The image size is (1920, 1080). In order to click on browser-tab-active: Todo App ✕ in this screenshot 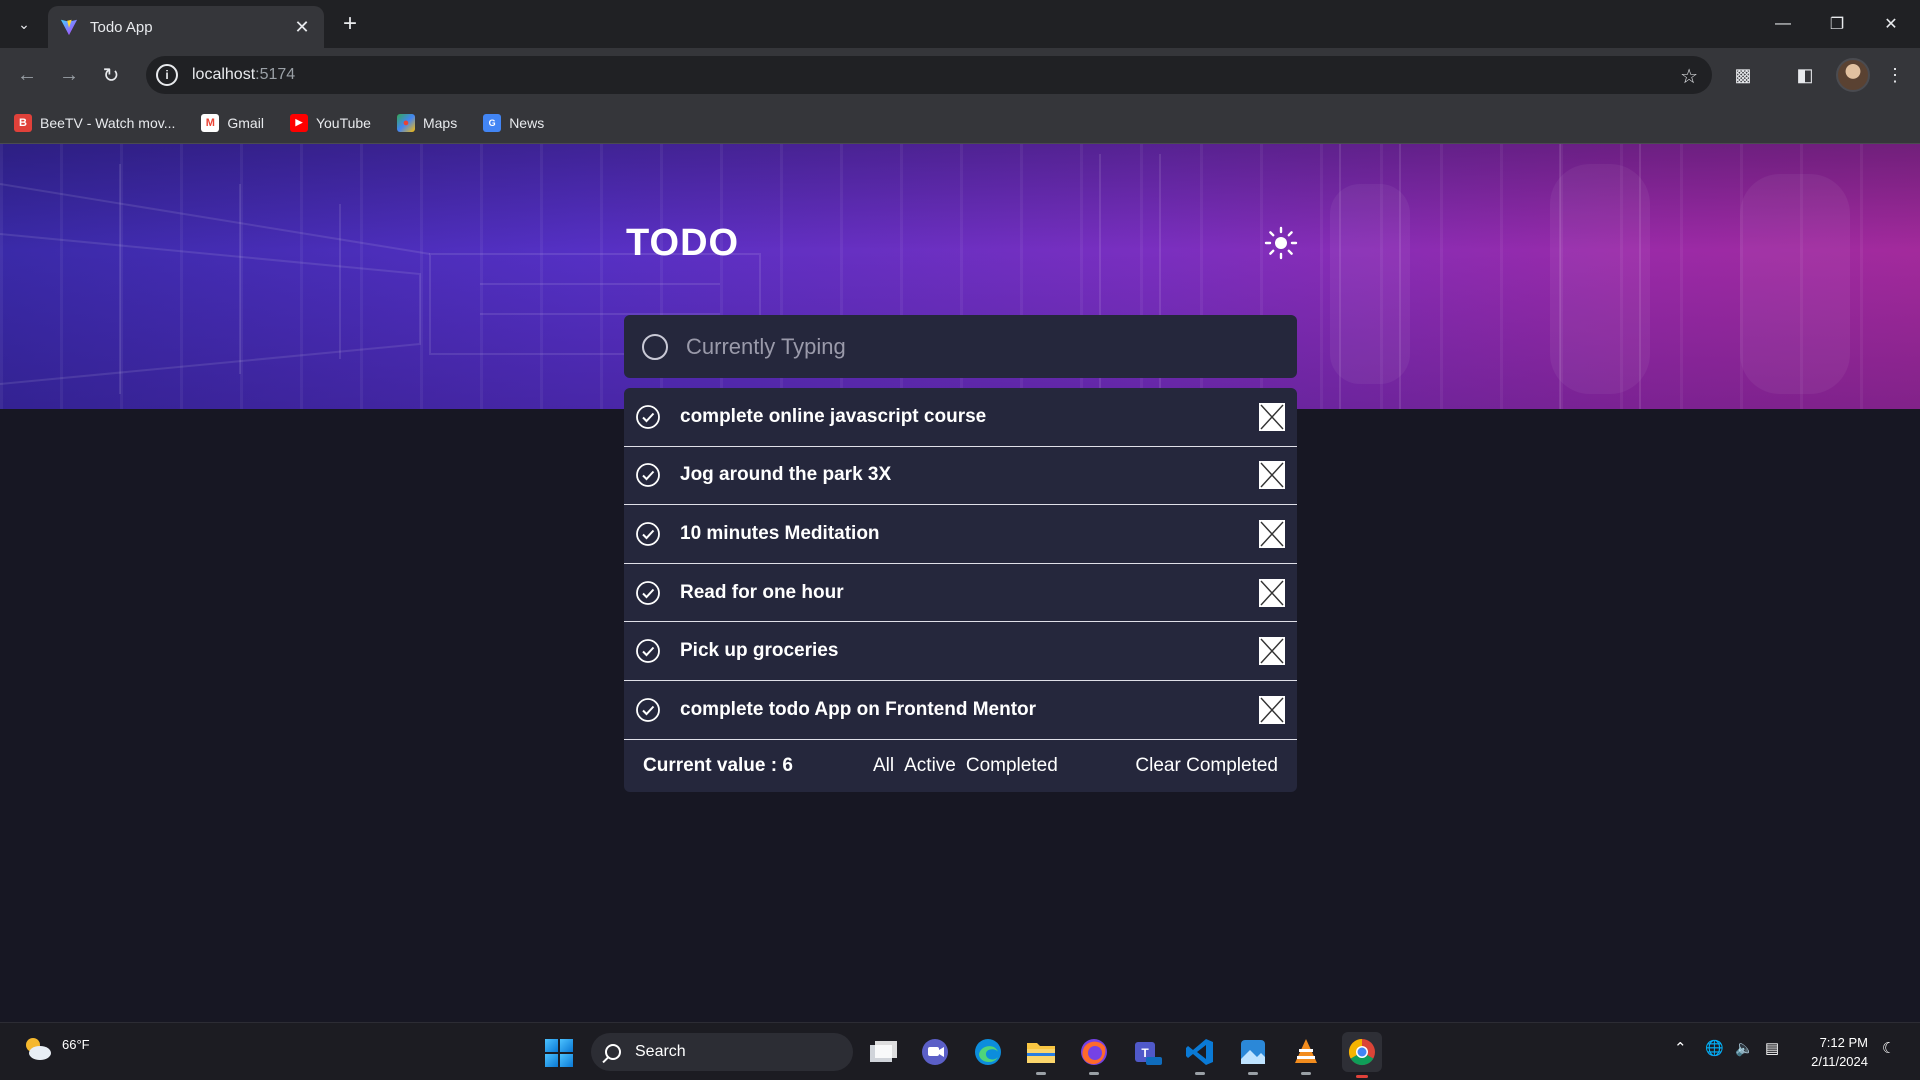, I will do `click(186, 27)`.